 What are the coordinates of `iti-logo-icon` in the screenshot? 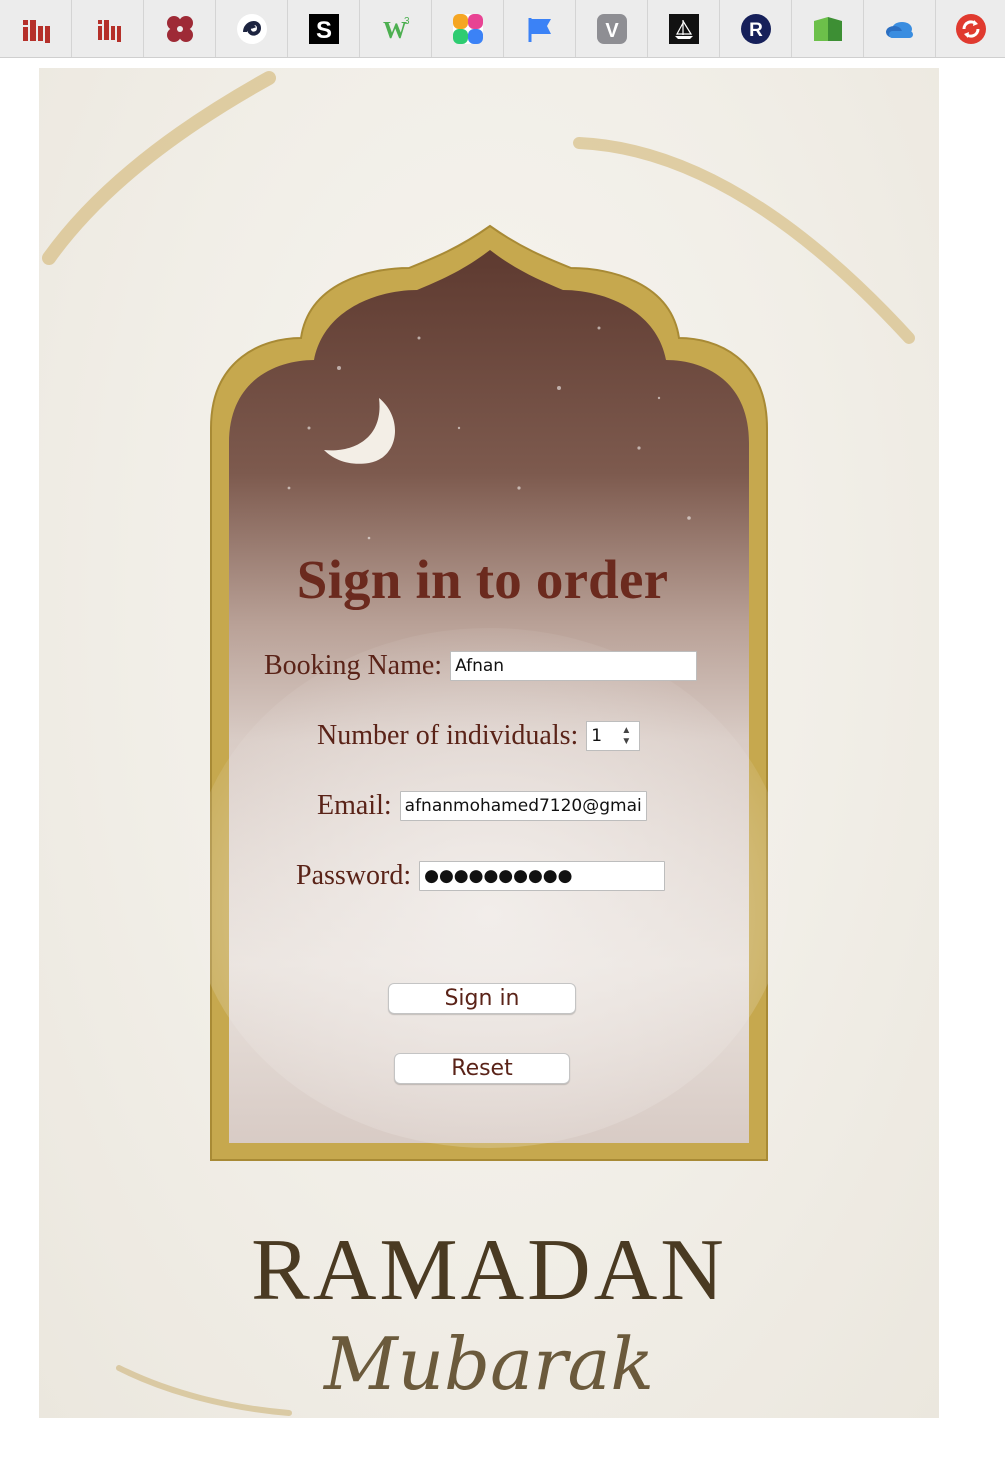 It's located at (36, 31).